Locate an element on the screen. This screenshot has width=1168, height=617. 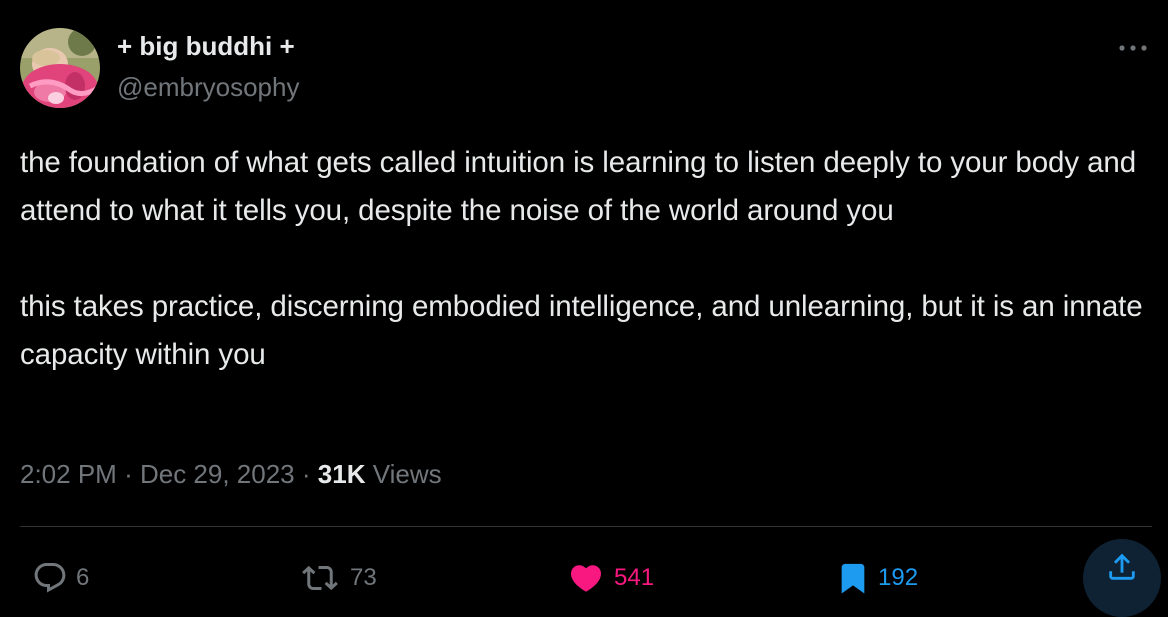
retweet-button: 73 is located at coordinates (337, 578).